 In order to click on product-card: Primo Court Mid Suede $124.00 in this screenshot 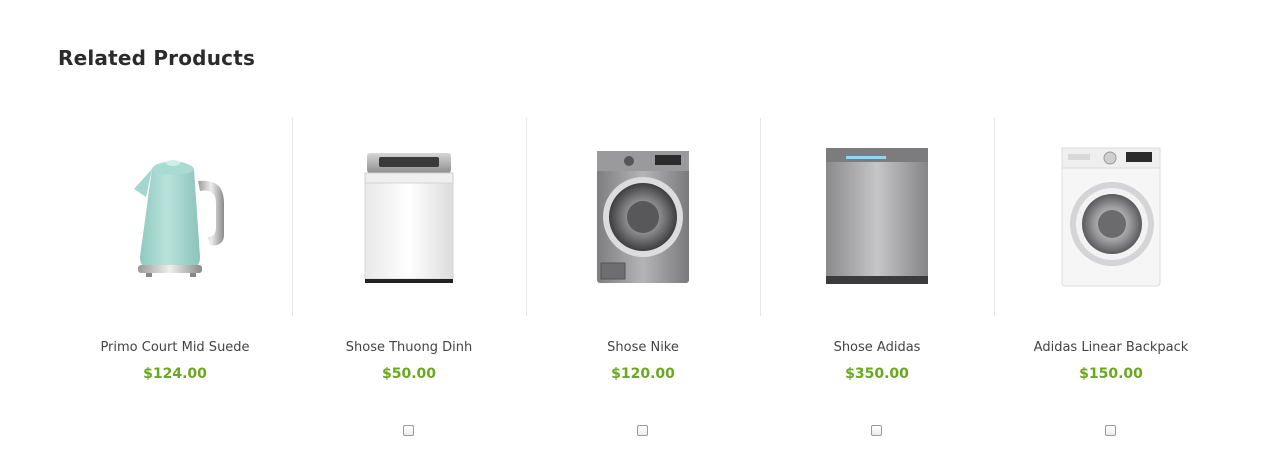, I will do `click(175, 283)`.